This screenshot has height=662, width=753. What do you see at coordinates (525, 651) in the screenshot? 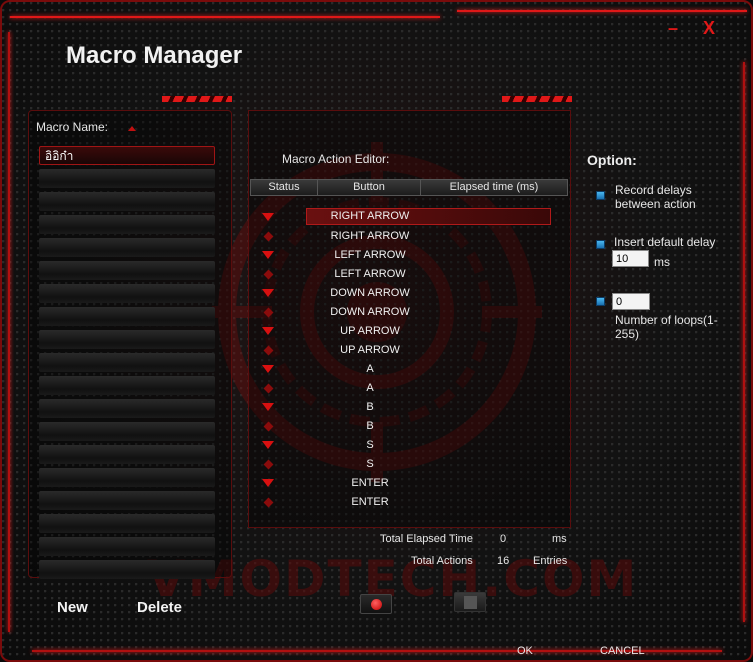
I see `ok-button: OK` at bounding box center [525, 651].